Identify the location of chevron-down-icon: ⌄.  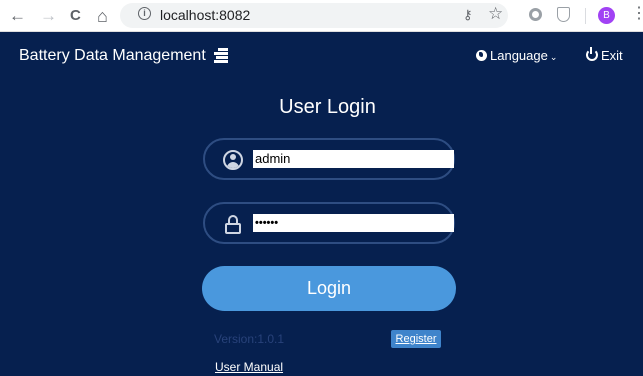
(553, 57).